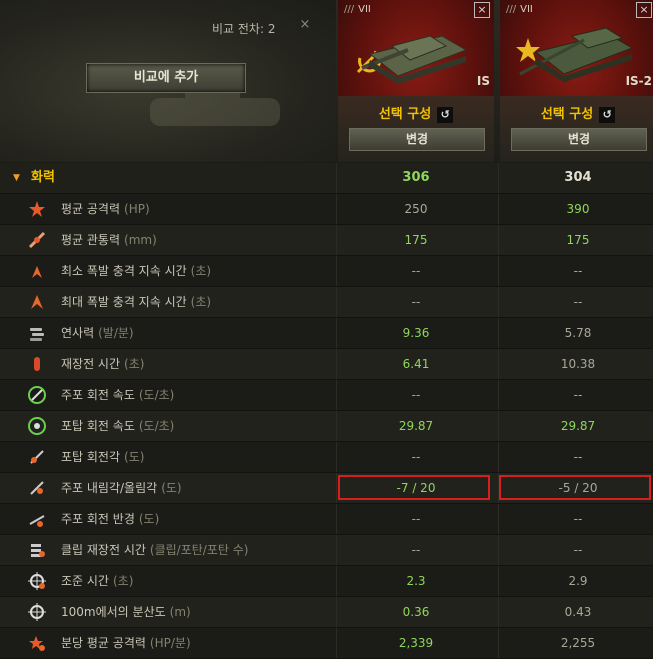  What do you see at coordinates (37, 426) in the screenshot?
I see `turret-traverse-icon` at bounding box center [37, 426].